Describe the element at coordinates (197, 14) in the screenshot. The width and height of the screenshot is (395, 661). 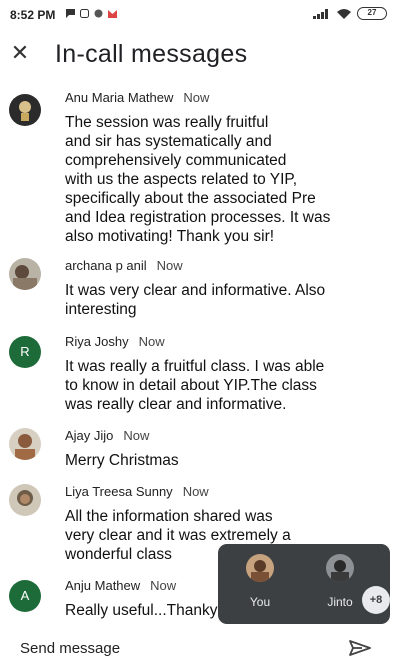
I see `status-bar: 8:52 PM 27` at that location.